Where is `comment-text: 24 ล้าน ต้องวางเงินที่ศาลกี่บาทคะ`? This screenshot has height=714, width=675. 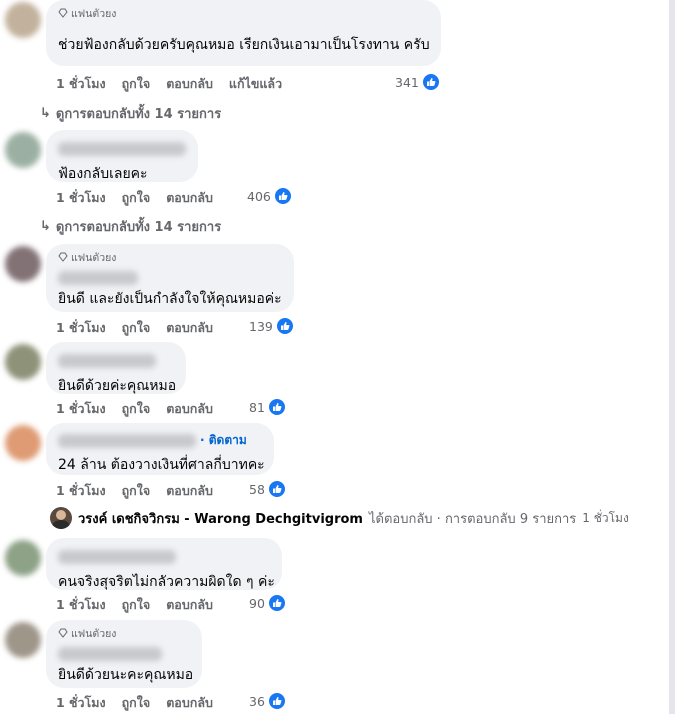 comment-text: 24 ล้าน ต้องวางเงินที่ศาลกี่บาทคะ is located at coordinates (161, 465).